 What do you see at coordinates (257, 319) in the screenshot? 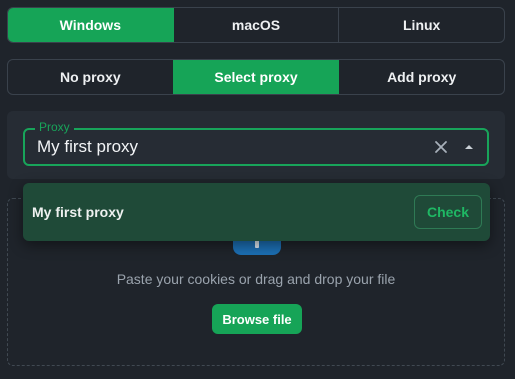
I see `browse-file-button: Browse file` at bounding box center [257, 319].